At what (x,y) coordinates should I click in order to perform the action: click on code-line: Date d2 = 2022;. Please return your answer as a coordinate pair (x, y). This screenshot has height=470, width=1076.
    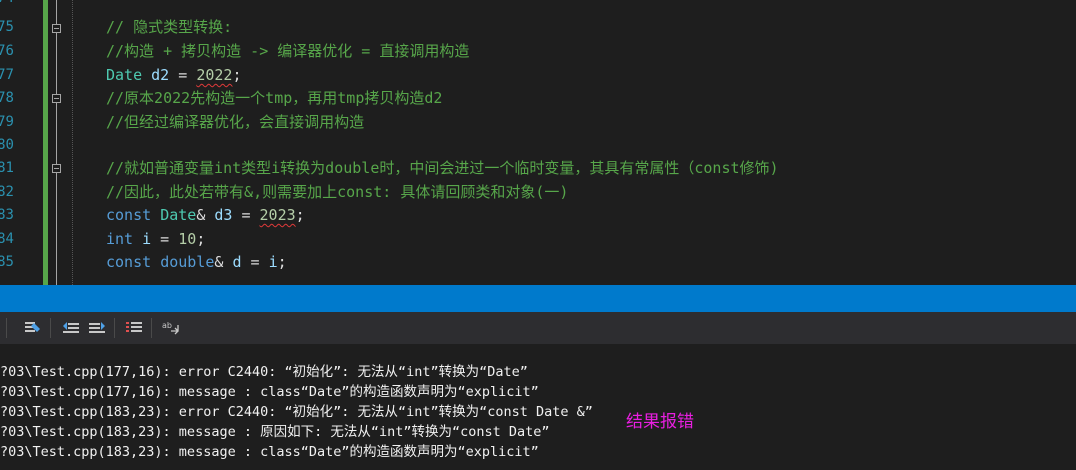
    Looking at the image, I should click on (173, 76).